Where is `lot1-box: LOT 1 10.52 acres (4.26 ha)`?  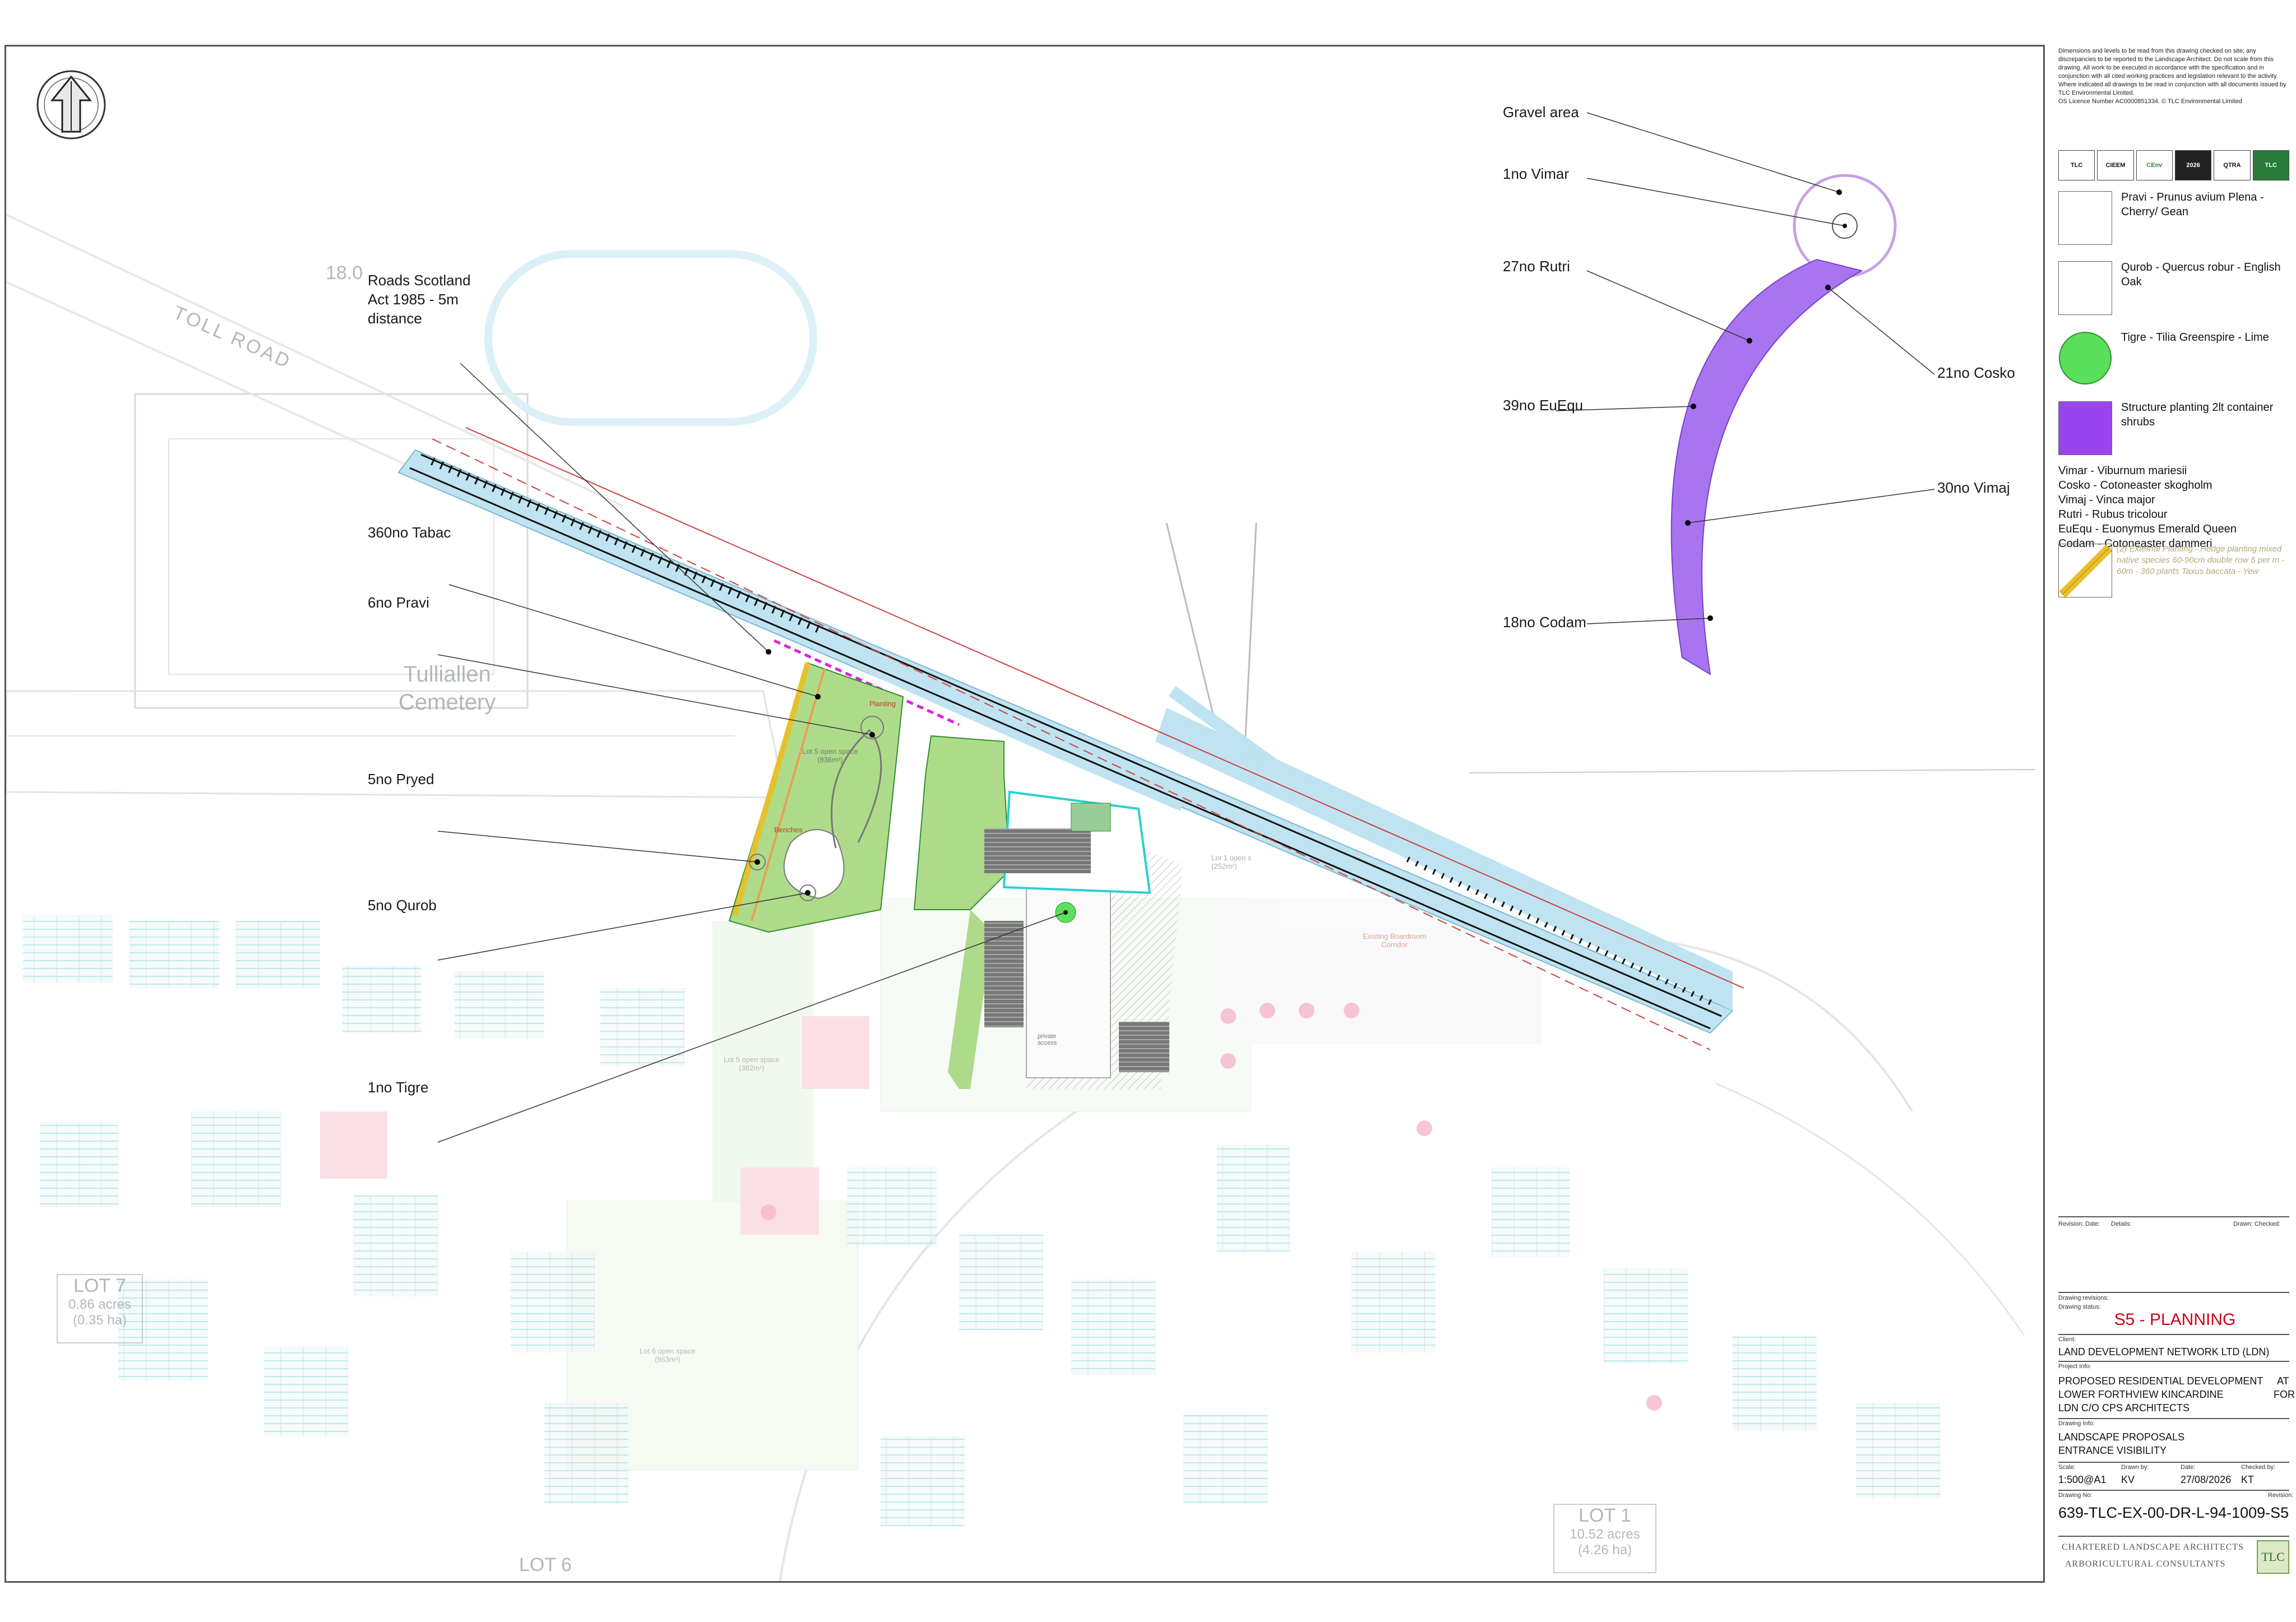 lot1-box: LOT 1 10.52 acres (4.26 ha) is located at coordinates (1604, 1538).